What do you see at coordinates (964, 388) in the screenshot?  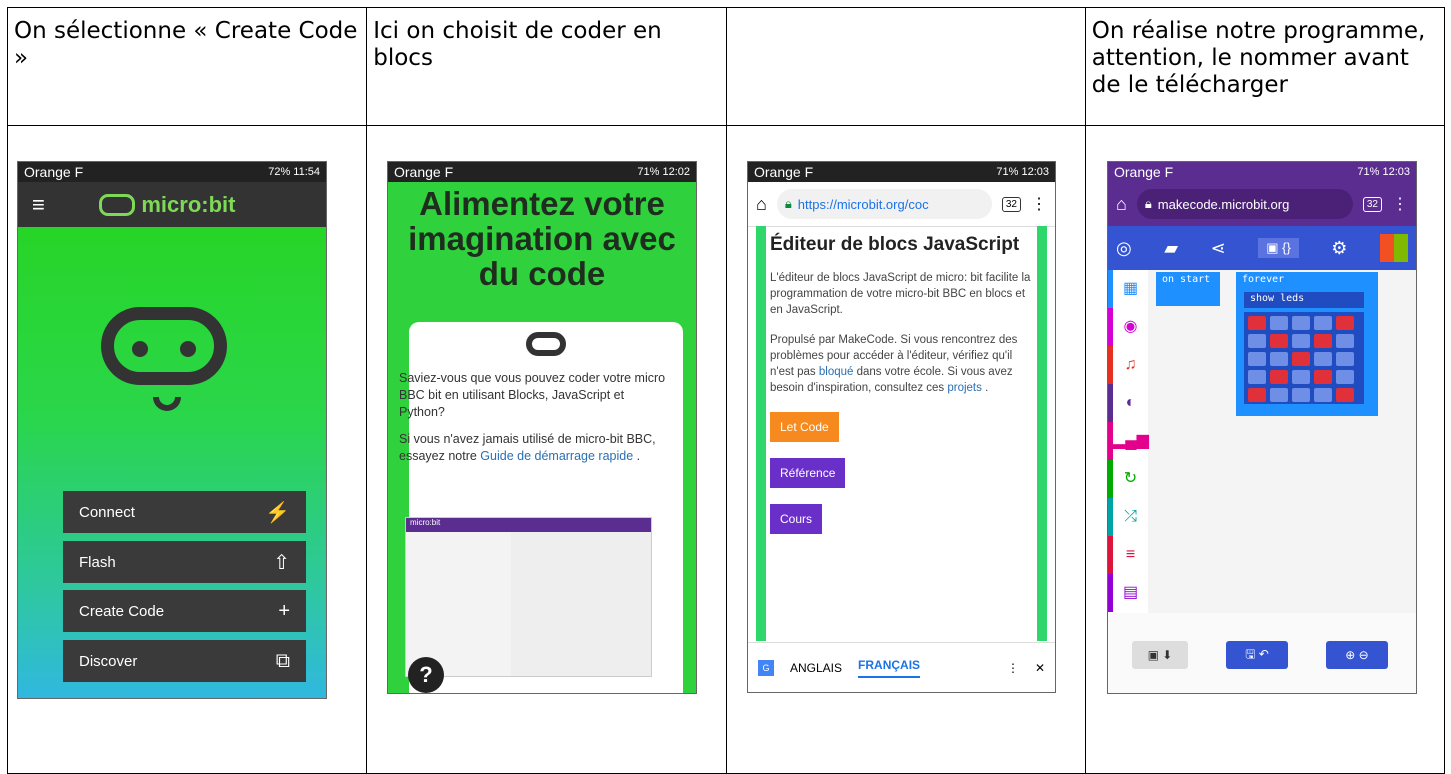 I see `projects-link: projets` at bounding box center [964, 388].